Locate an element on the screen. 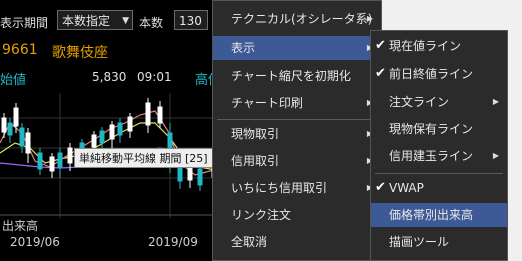 The height and width of the screenshot is (261, 522). menu-item-label: いちにち信用取引 is located at coordinates (279, 188).